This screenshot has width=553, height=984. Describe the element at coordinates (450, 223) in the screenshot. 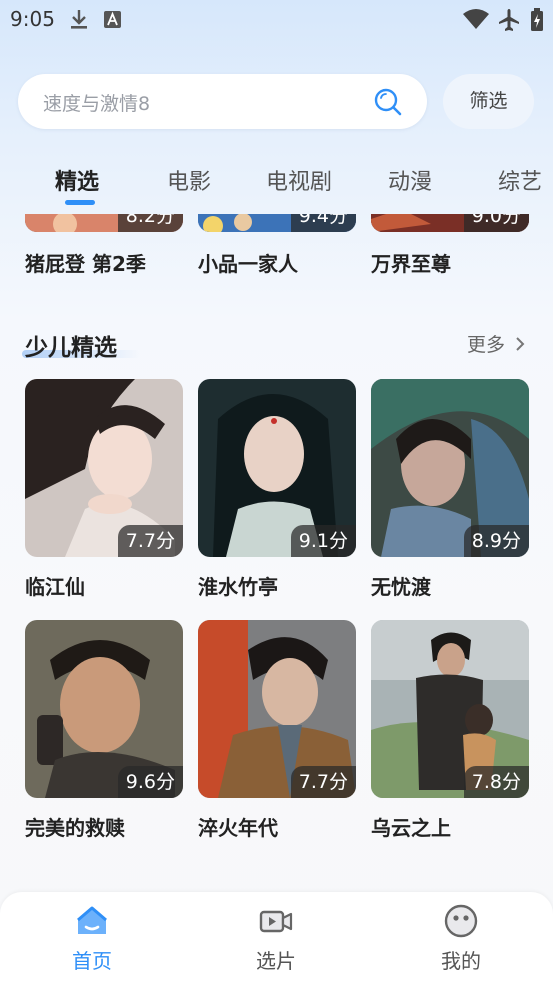

I see `poster-image: 9.0分` at that location.